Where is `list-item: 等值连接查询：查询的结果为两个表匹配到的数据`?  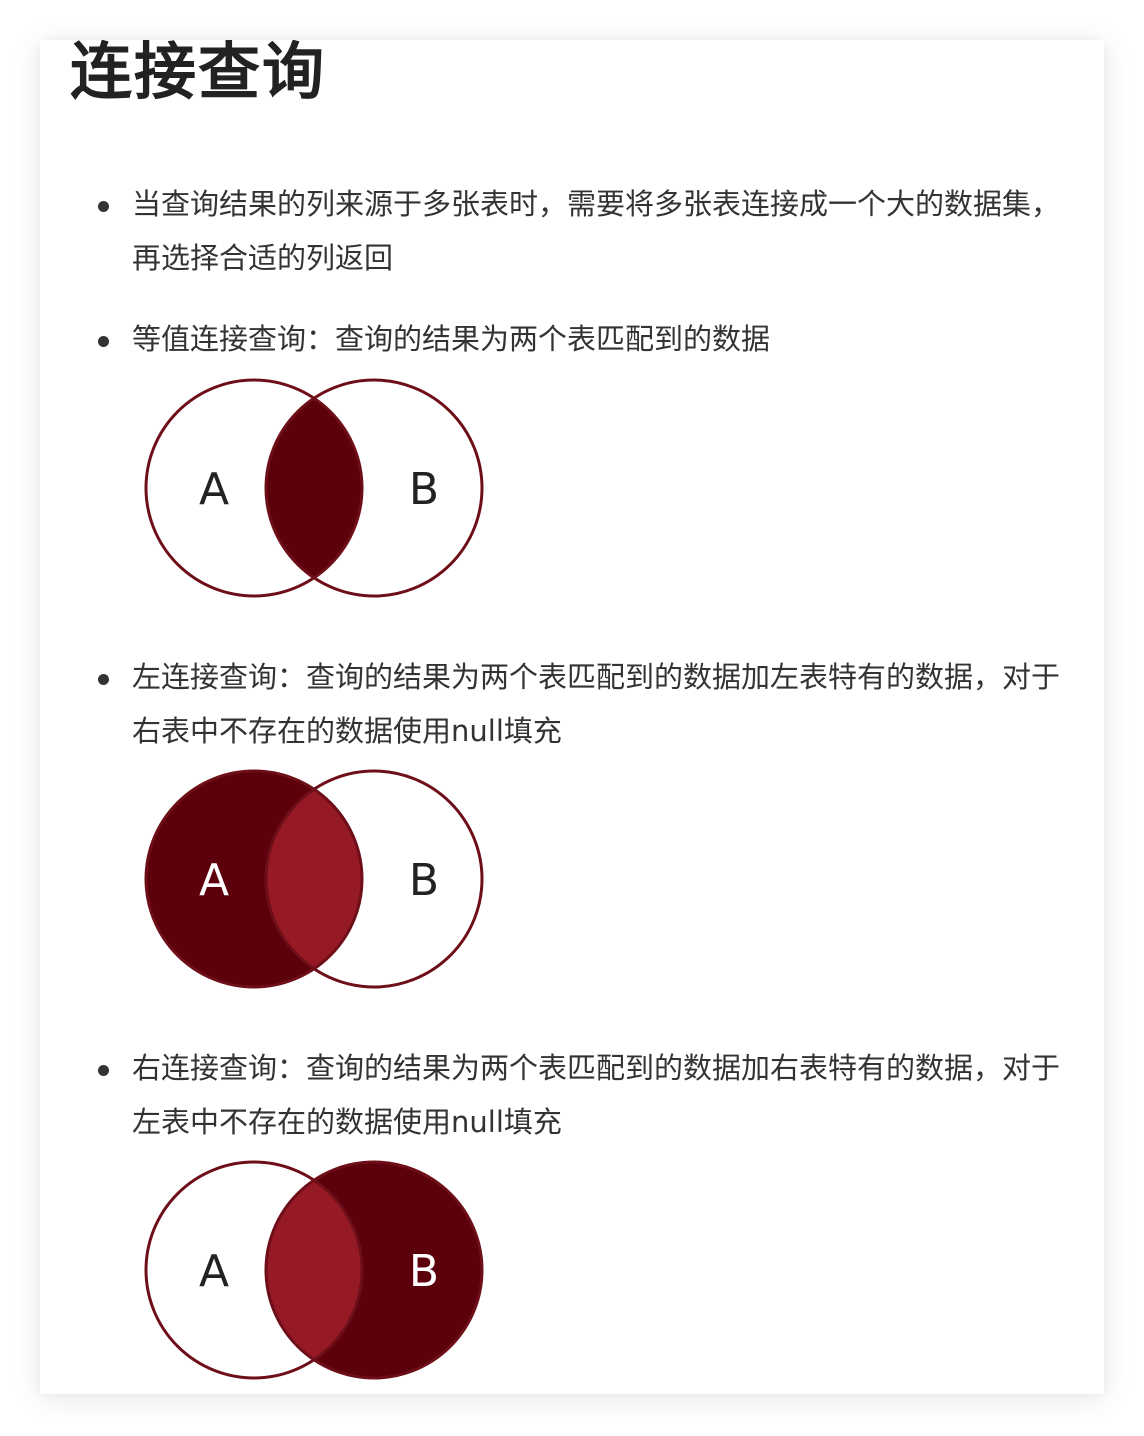
list-item: 等值连接查询：查询的结果为两个表匹配到的数据 is located at coordinates (580, 339).